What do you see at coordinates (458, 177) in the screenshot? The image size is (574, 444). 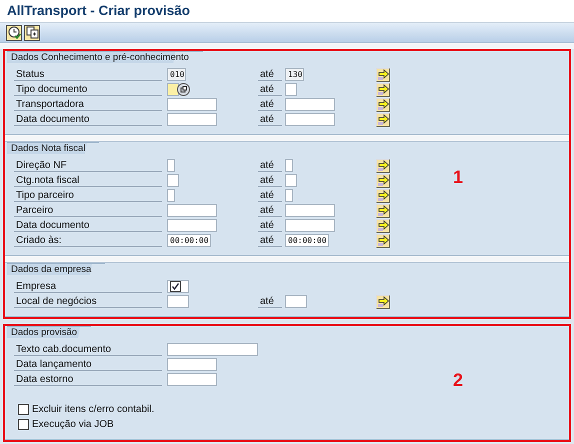 I see `annotation-number: 1` at bounding box center [458, 177].